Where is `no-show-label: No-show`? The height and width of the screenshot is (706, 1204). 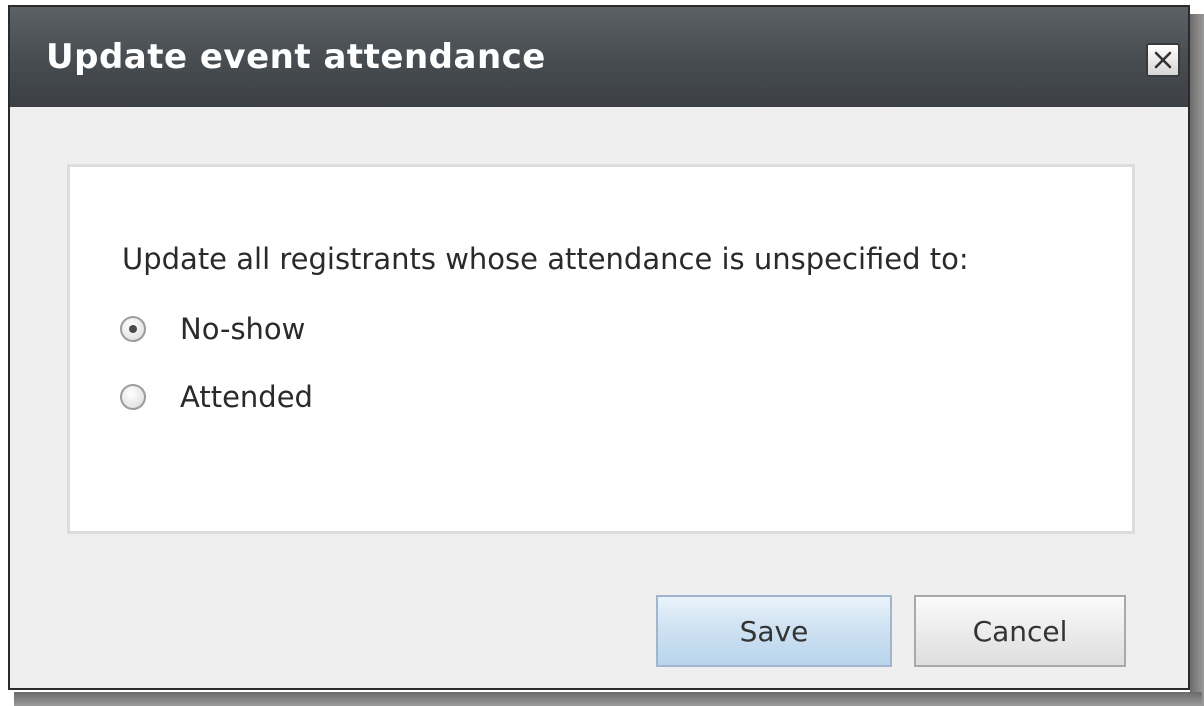 no-show-label: No-show is located at coordinates (243, 329).